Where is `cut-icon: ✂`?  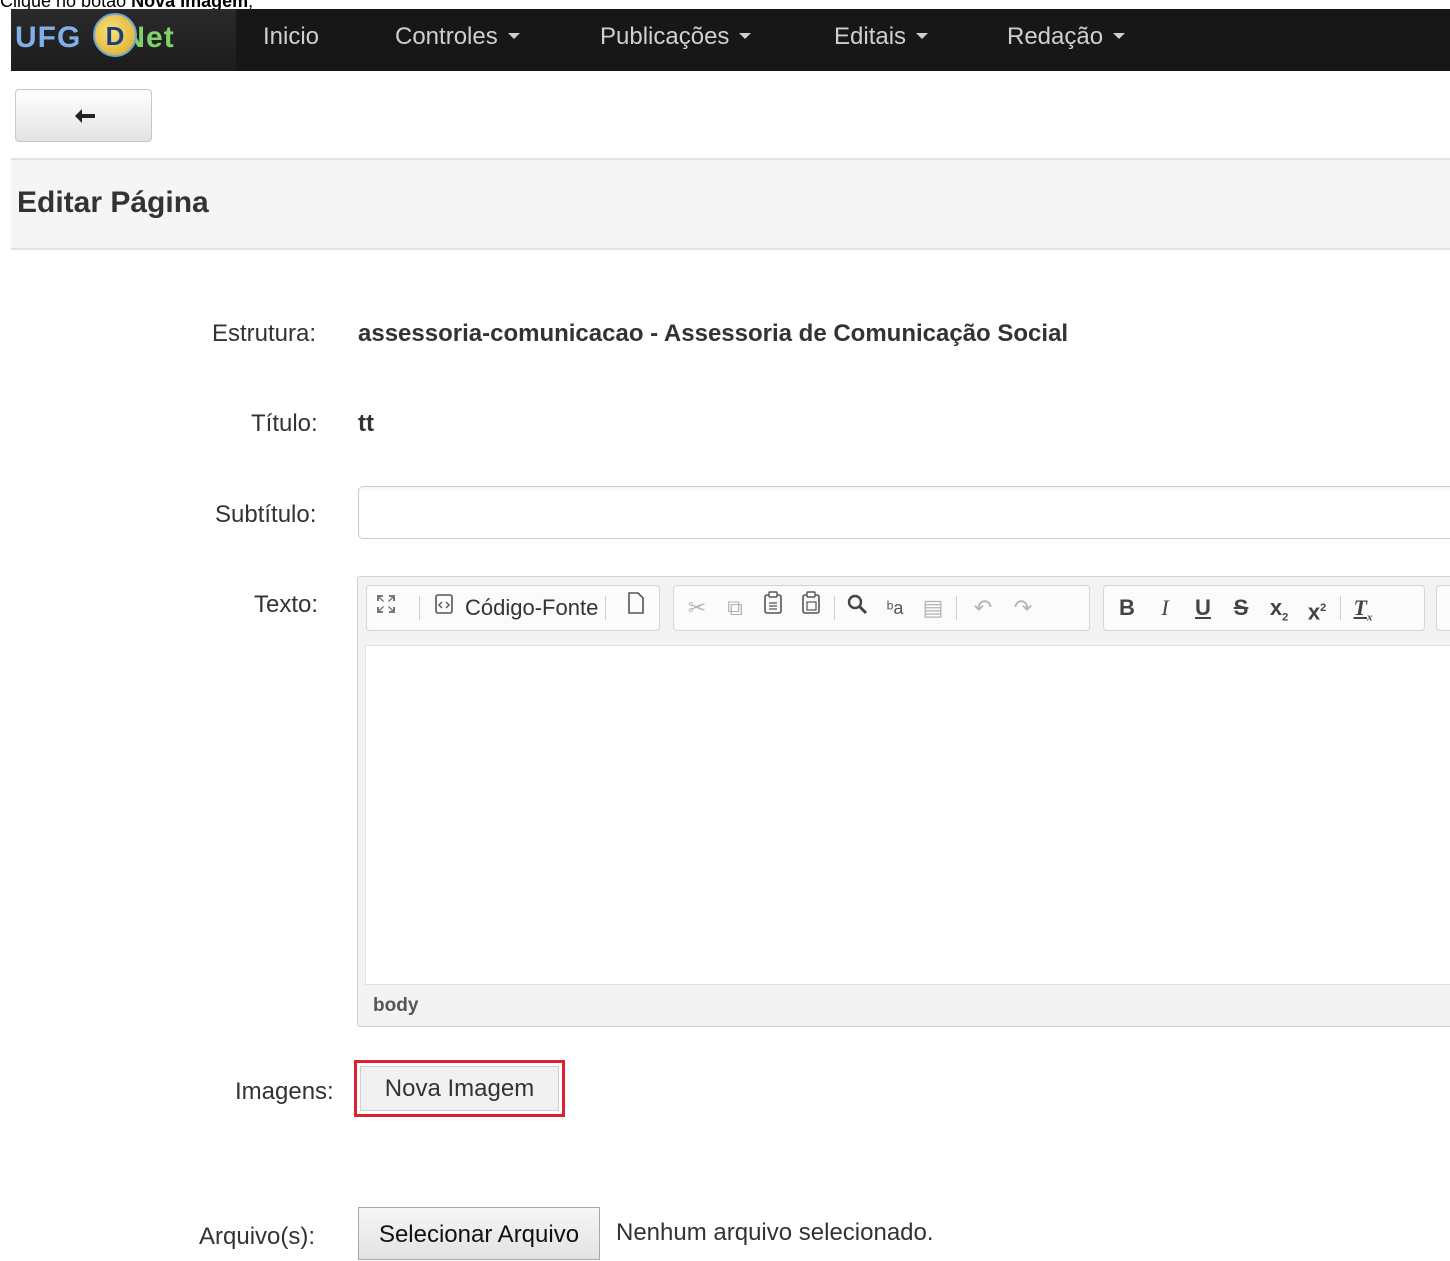 cut-icon: ✂ is located at coordinates (697, 608).